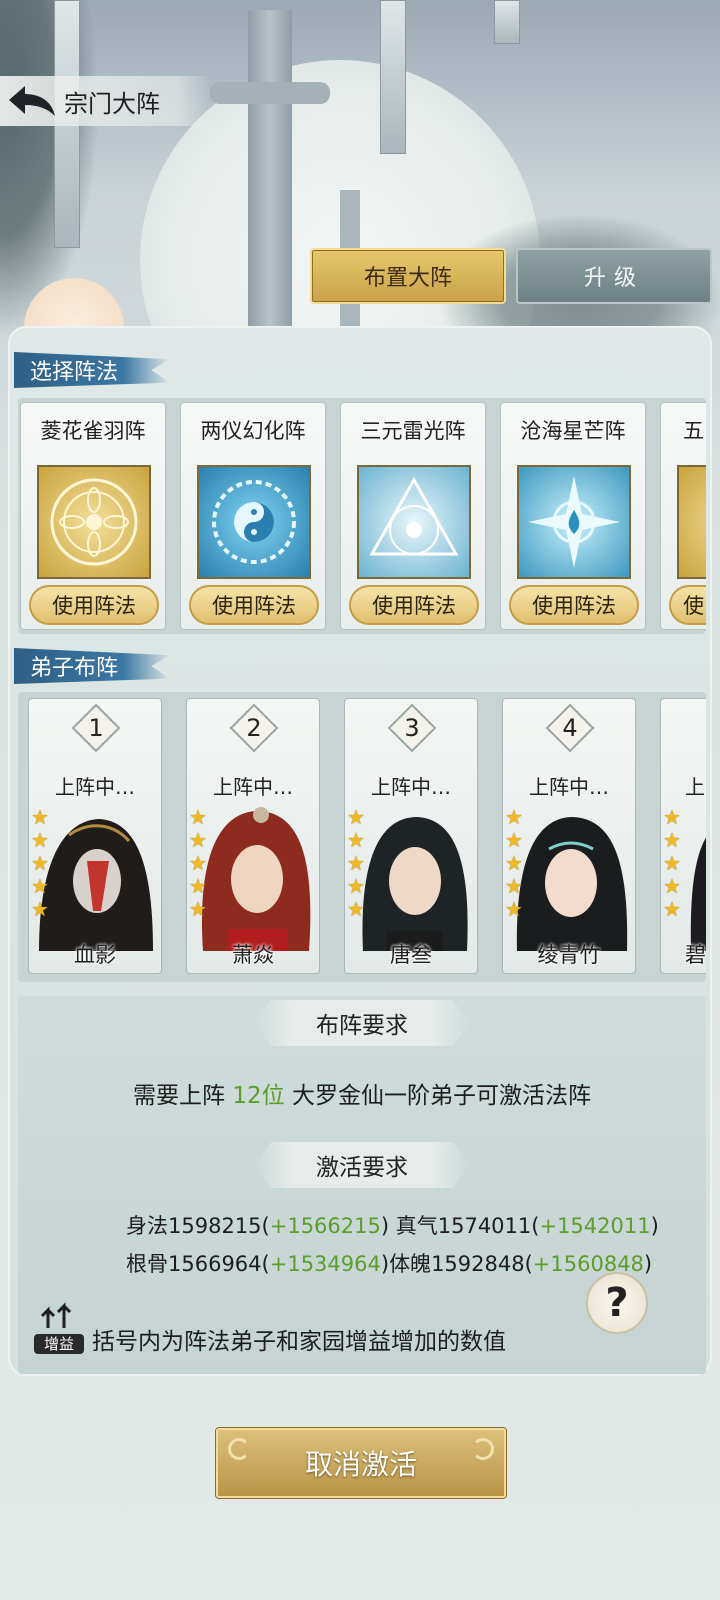 Image resolution: width=720 pixels, height=1600 pixels. I want to click on formation-card: 沧海星芒阵 使用阵法, so click(573, 516).